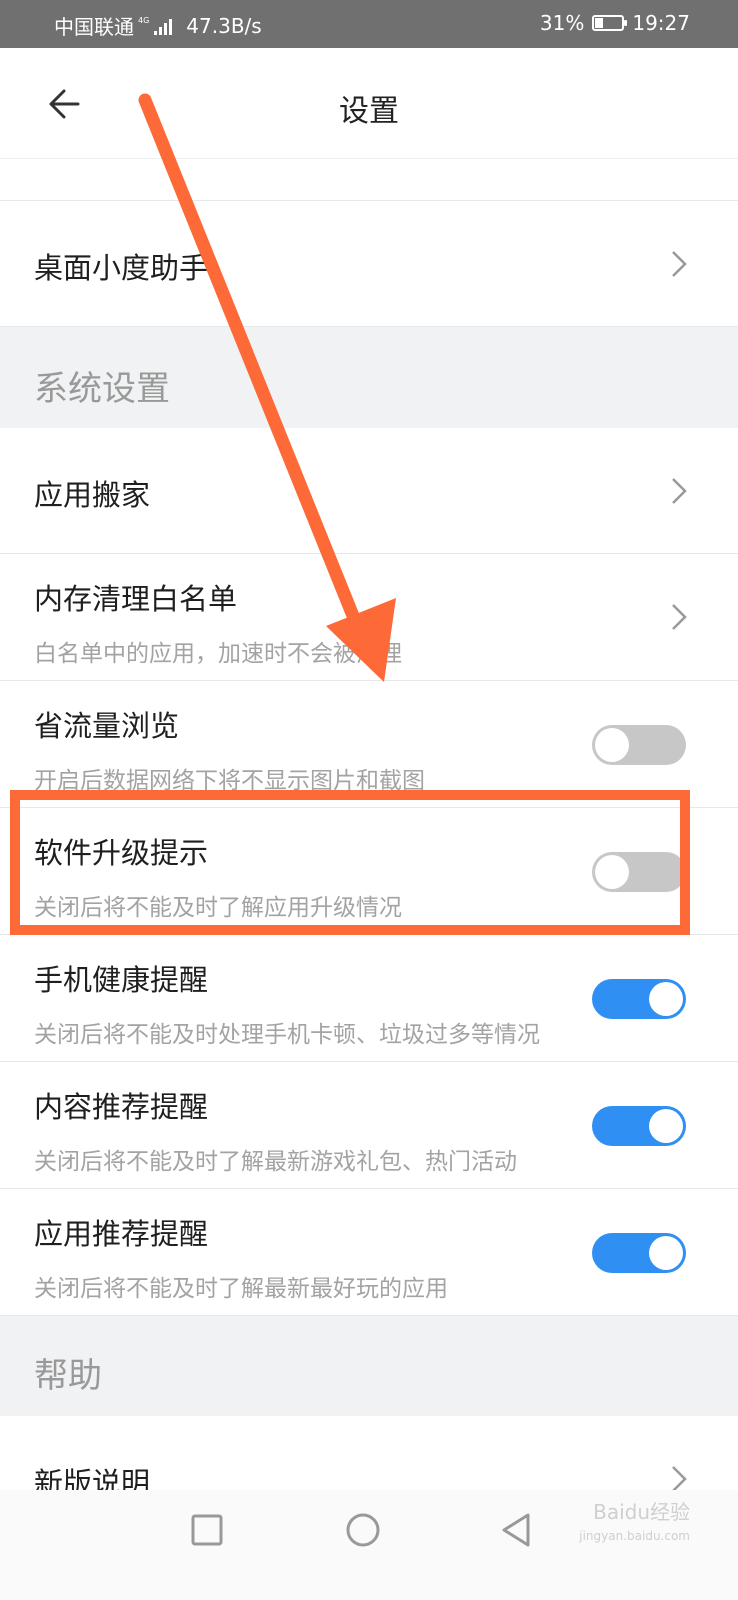  Describe the element at coordinates (639, 745) in the screenshot. I see `data-saver-toggle` at that location.